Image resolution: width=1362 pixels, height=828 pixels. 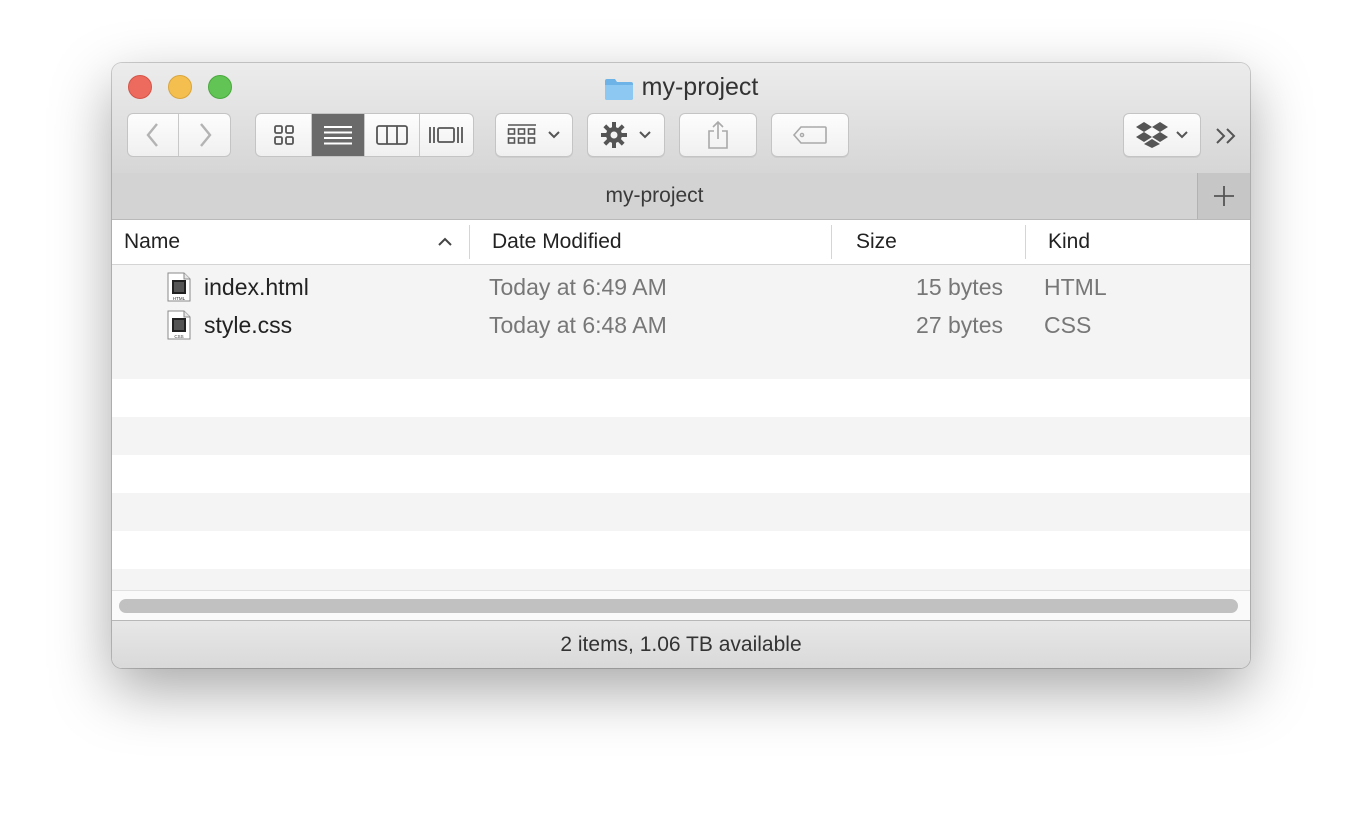 I want to click on icon-view-button, so click(x=284, y=135).